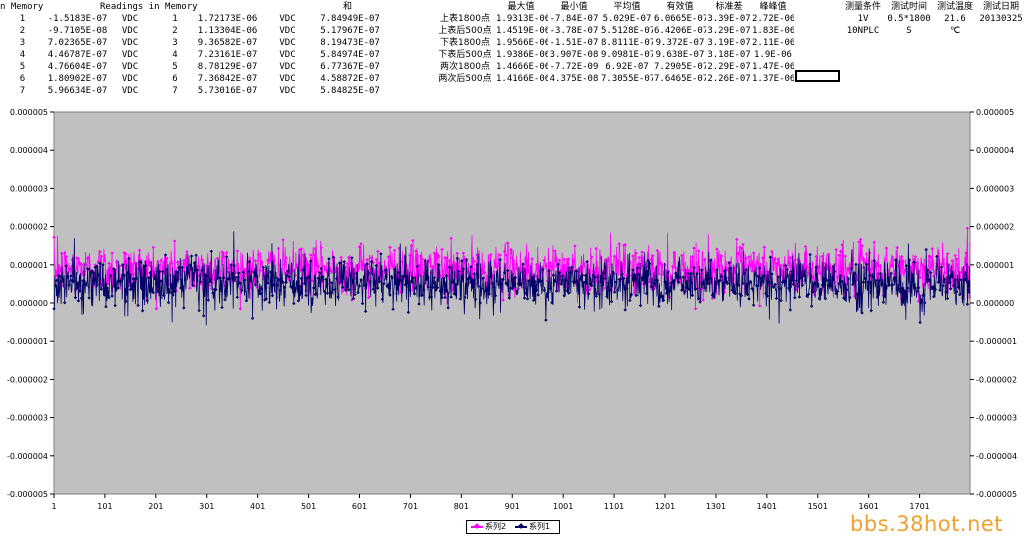 Image resolution: width=1024 pixels, height=539 pixels. What do you see at coordinates (909, 31) in the screenshot?
I see `time-value-2: S` at bounding box center [909, 31].